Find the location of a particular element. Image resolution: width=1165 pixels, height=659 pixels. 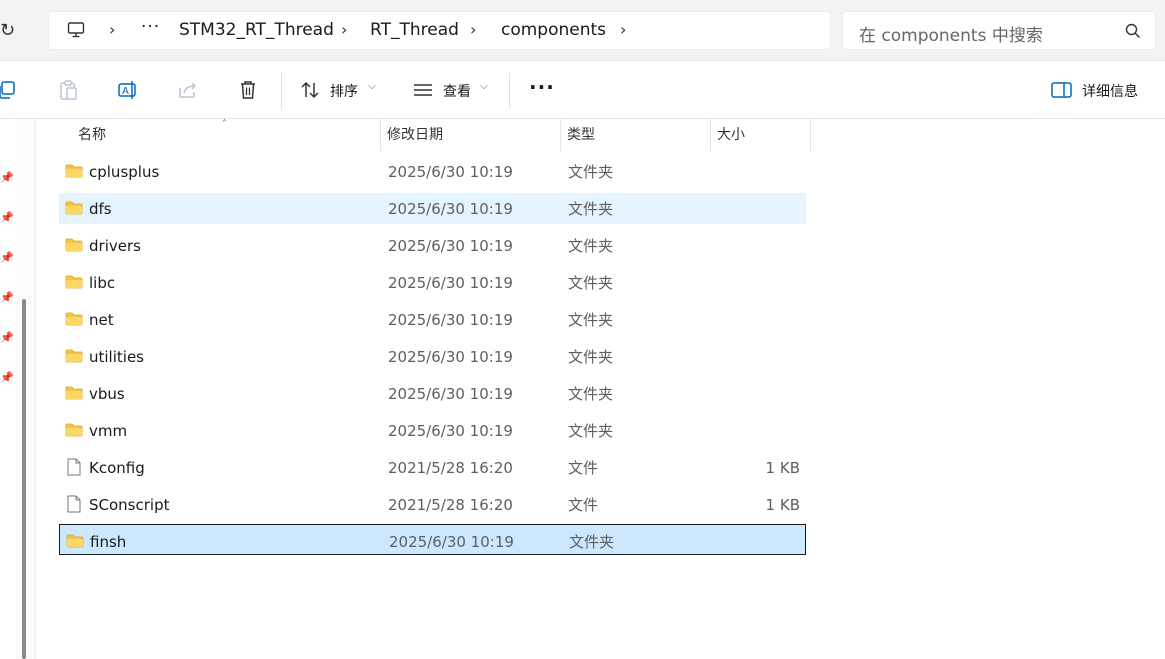

svg-text: A is located at coordinates (125, 91).